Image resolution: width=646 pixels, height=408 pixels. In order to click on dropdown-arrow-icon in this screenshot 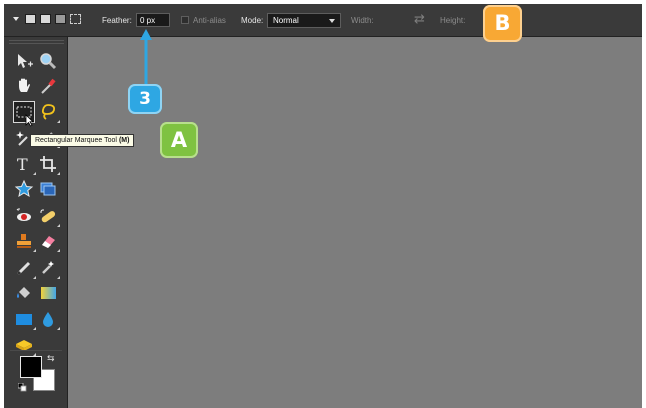, I will do `click(16, 19)`.